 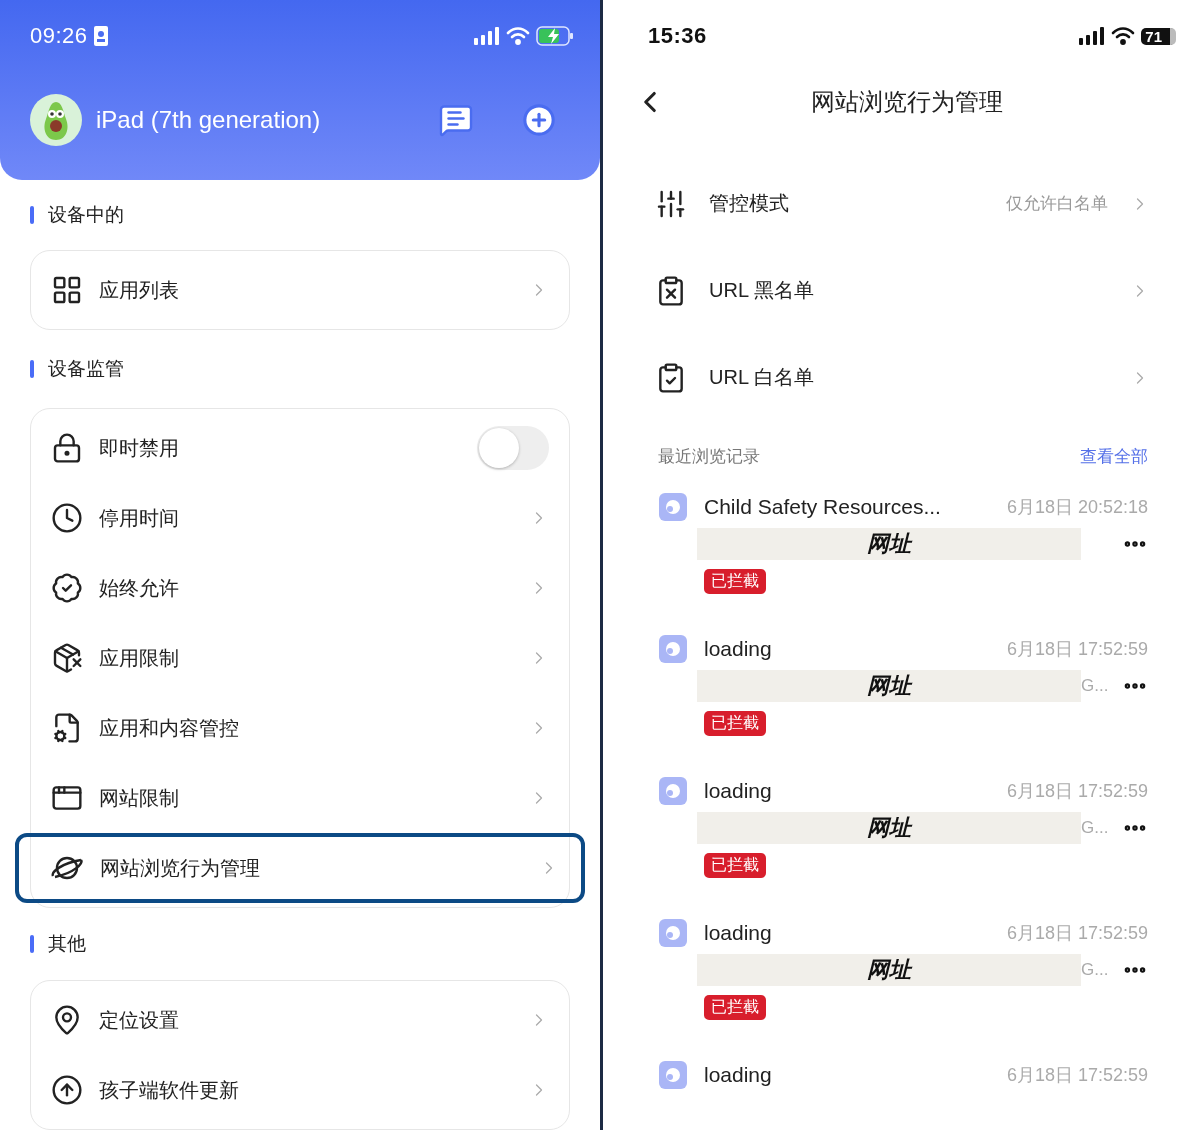 I want to click on menu-item: 始终允许, so click(x=300, y=588).